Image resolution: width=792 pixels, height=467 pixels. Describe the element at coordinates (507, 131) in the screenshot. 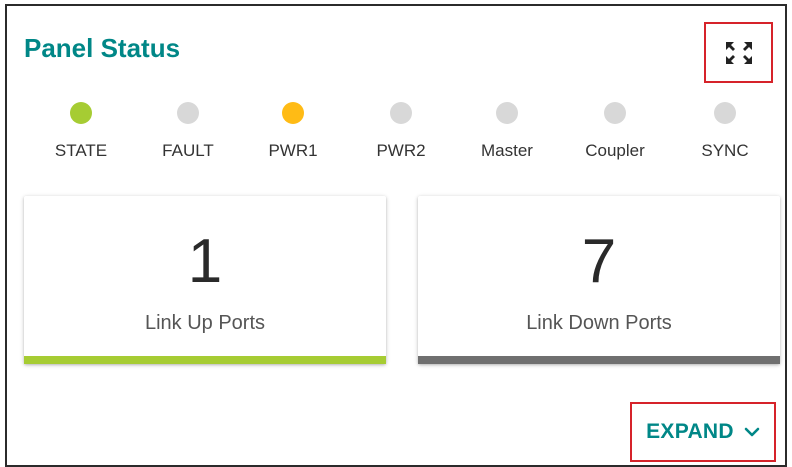

I see `led-master: Master` at that location.